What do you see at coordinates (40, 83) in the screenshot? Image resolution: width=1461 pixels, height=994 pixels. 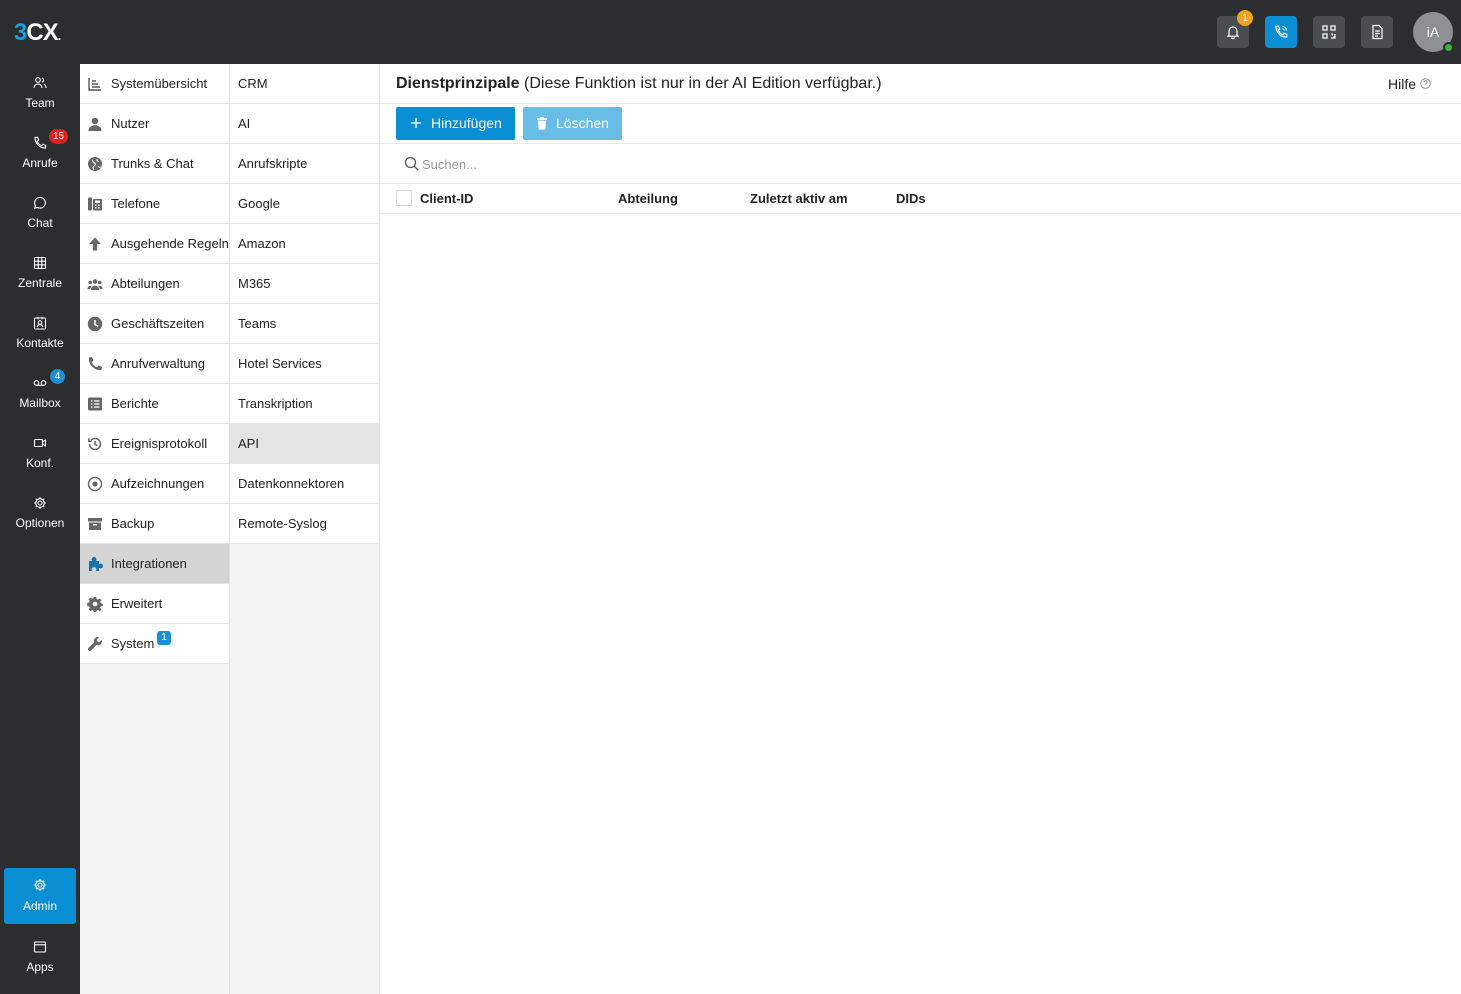 I see `users-icon` at bounding box center [40, 83].